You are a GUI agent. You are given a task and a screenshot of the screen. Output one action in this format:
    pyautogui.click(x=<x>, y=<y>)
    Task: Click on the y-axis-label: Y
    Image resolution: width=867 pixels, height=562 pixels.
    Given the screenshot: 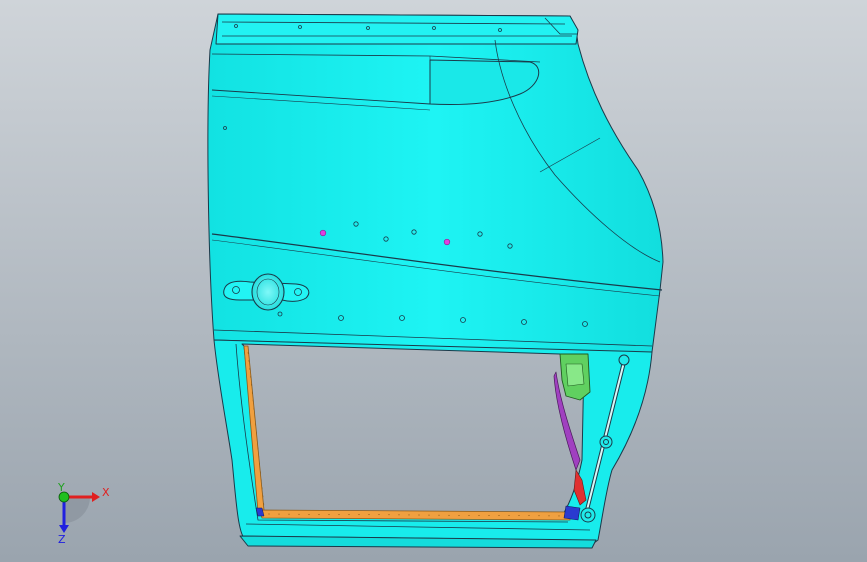 What is the action you would take?
    pyautogui.click(x=61, y=487)
    